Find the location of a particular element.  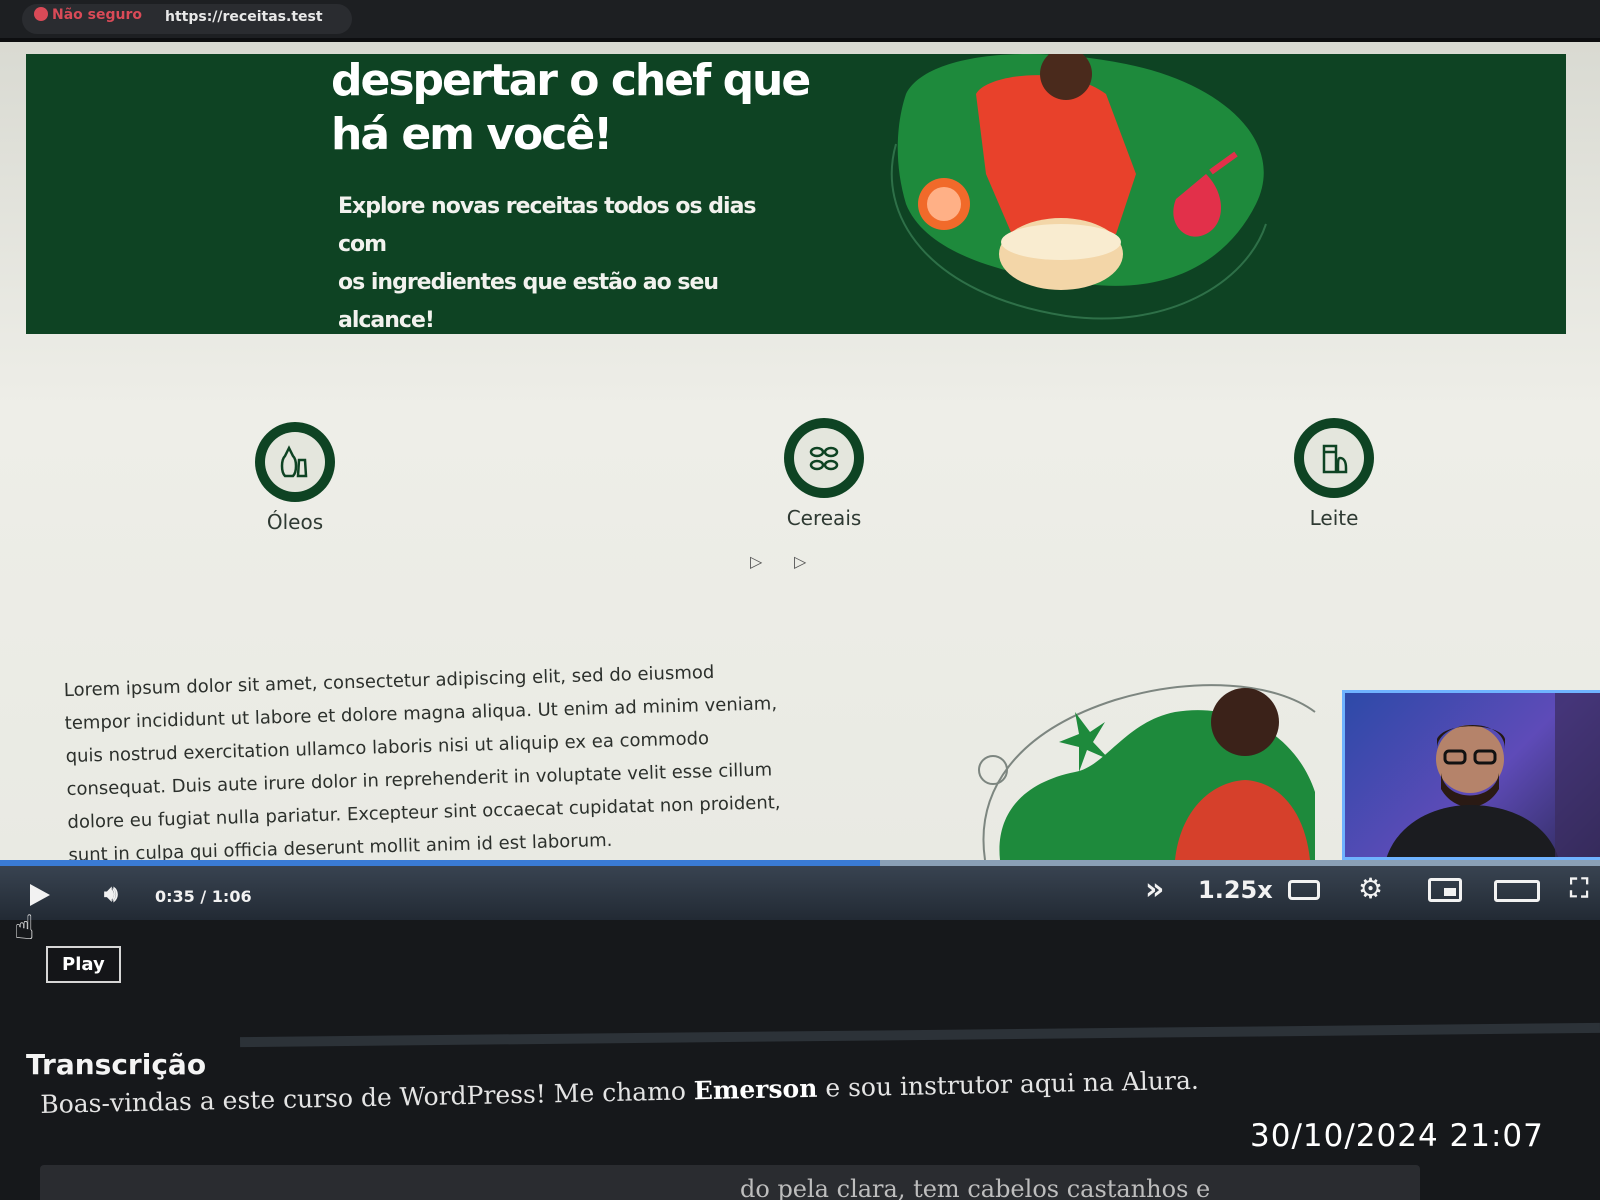

transcript-next-line: do pela clara, tem cabelos castanhos e is located at coordinates (730, 1182).